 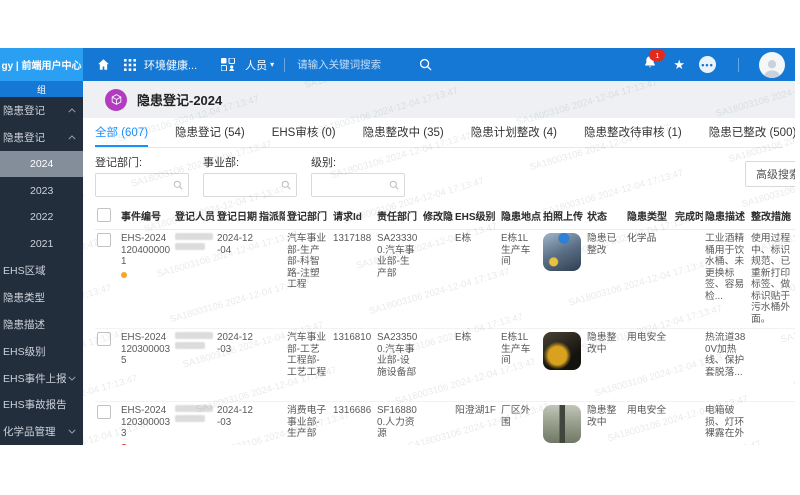 I want to click on sidebar-item-label: 2021, so click(x=42, y=244).